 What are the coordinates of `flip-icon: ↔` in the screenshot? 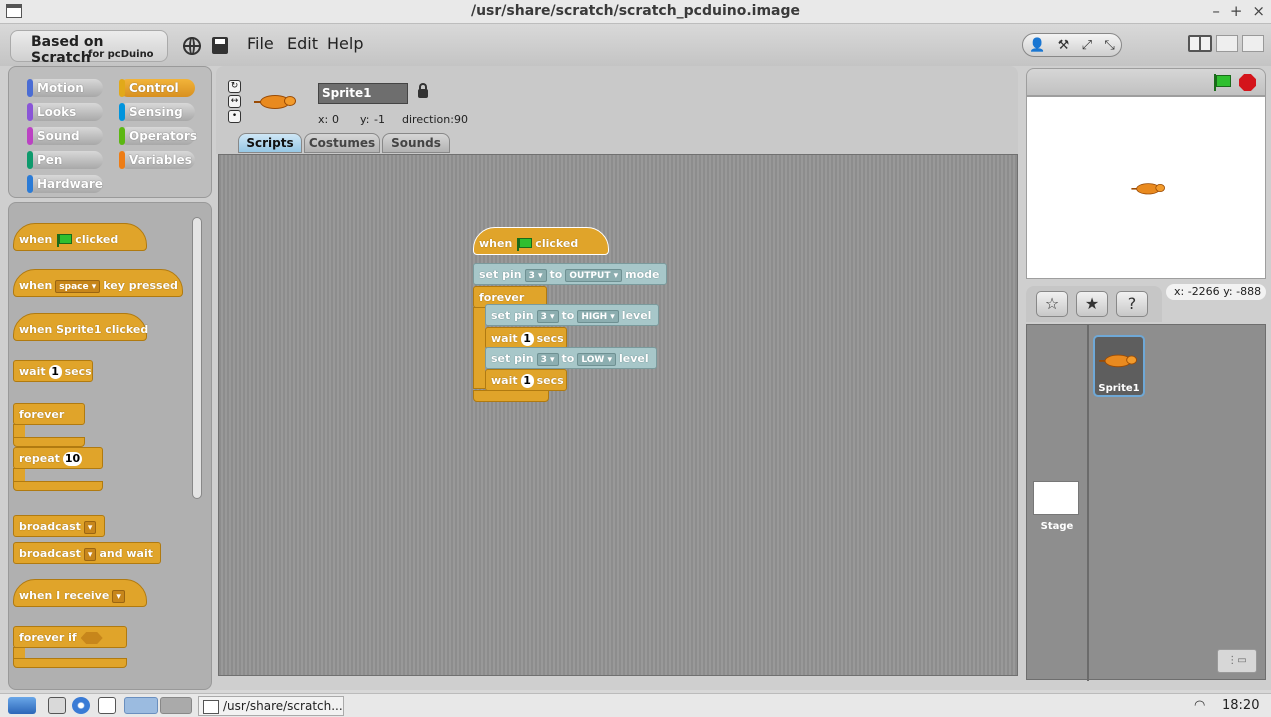 It's located at (234, 101).